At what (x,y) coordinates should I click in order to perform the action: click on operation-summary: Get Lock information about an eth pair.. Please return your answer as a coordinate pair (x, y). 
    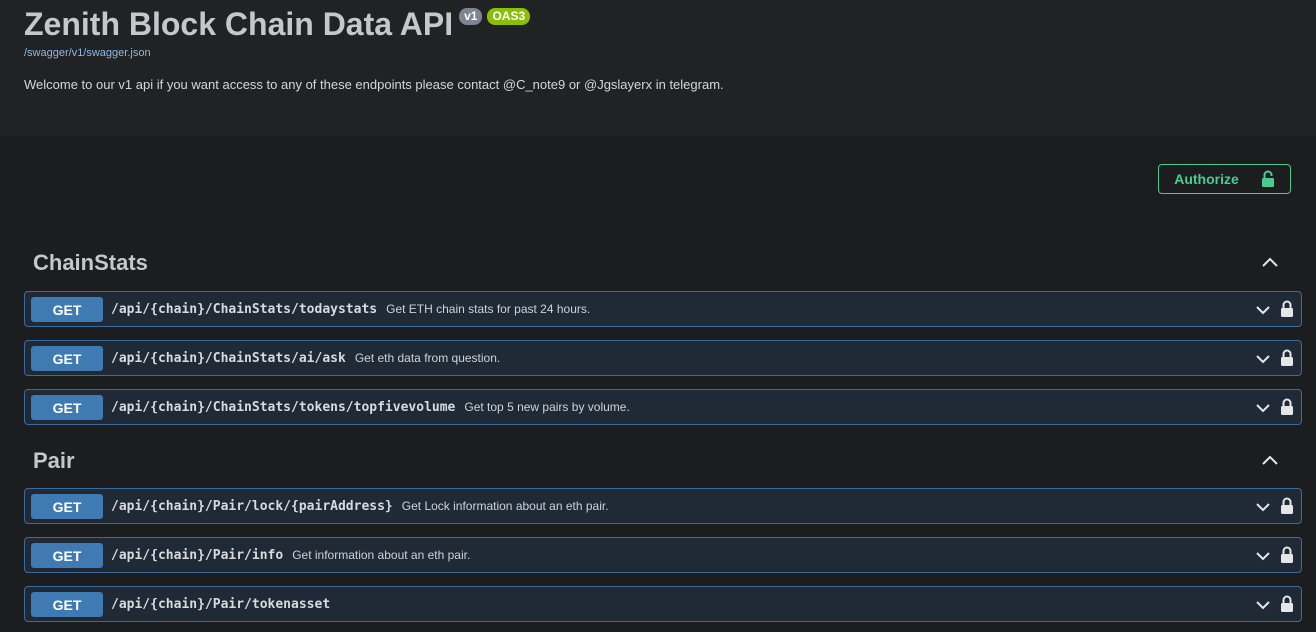
    Looking at the image, I should click on (505, 506).